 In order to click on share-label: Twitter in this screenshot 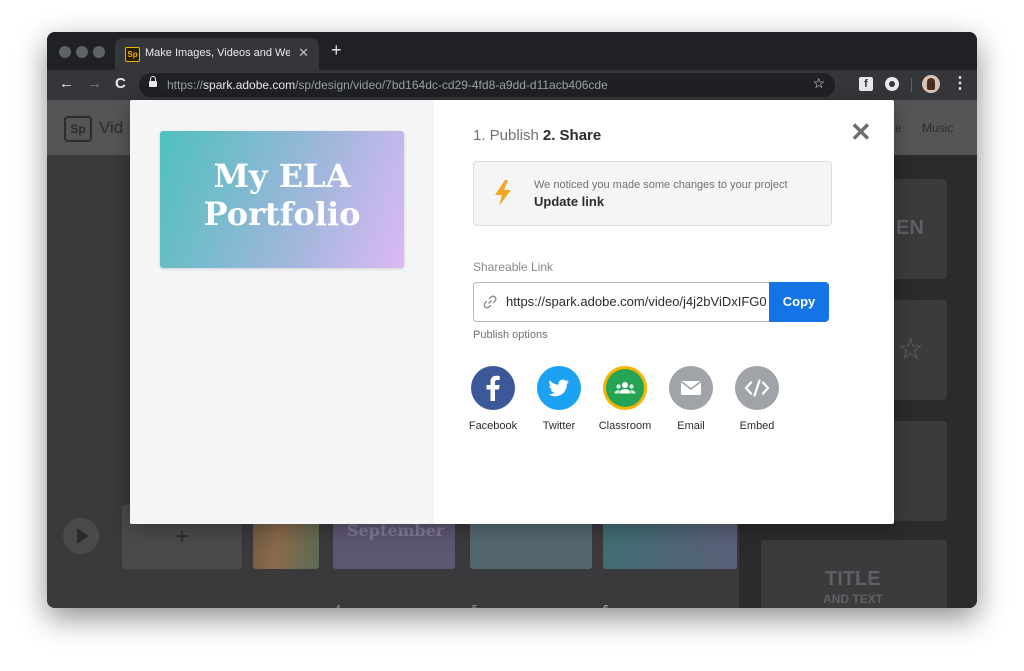, I will do `click(559, 426)`.